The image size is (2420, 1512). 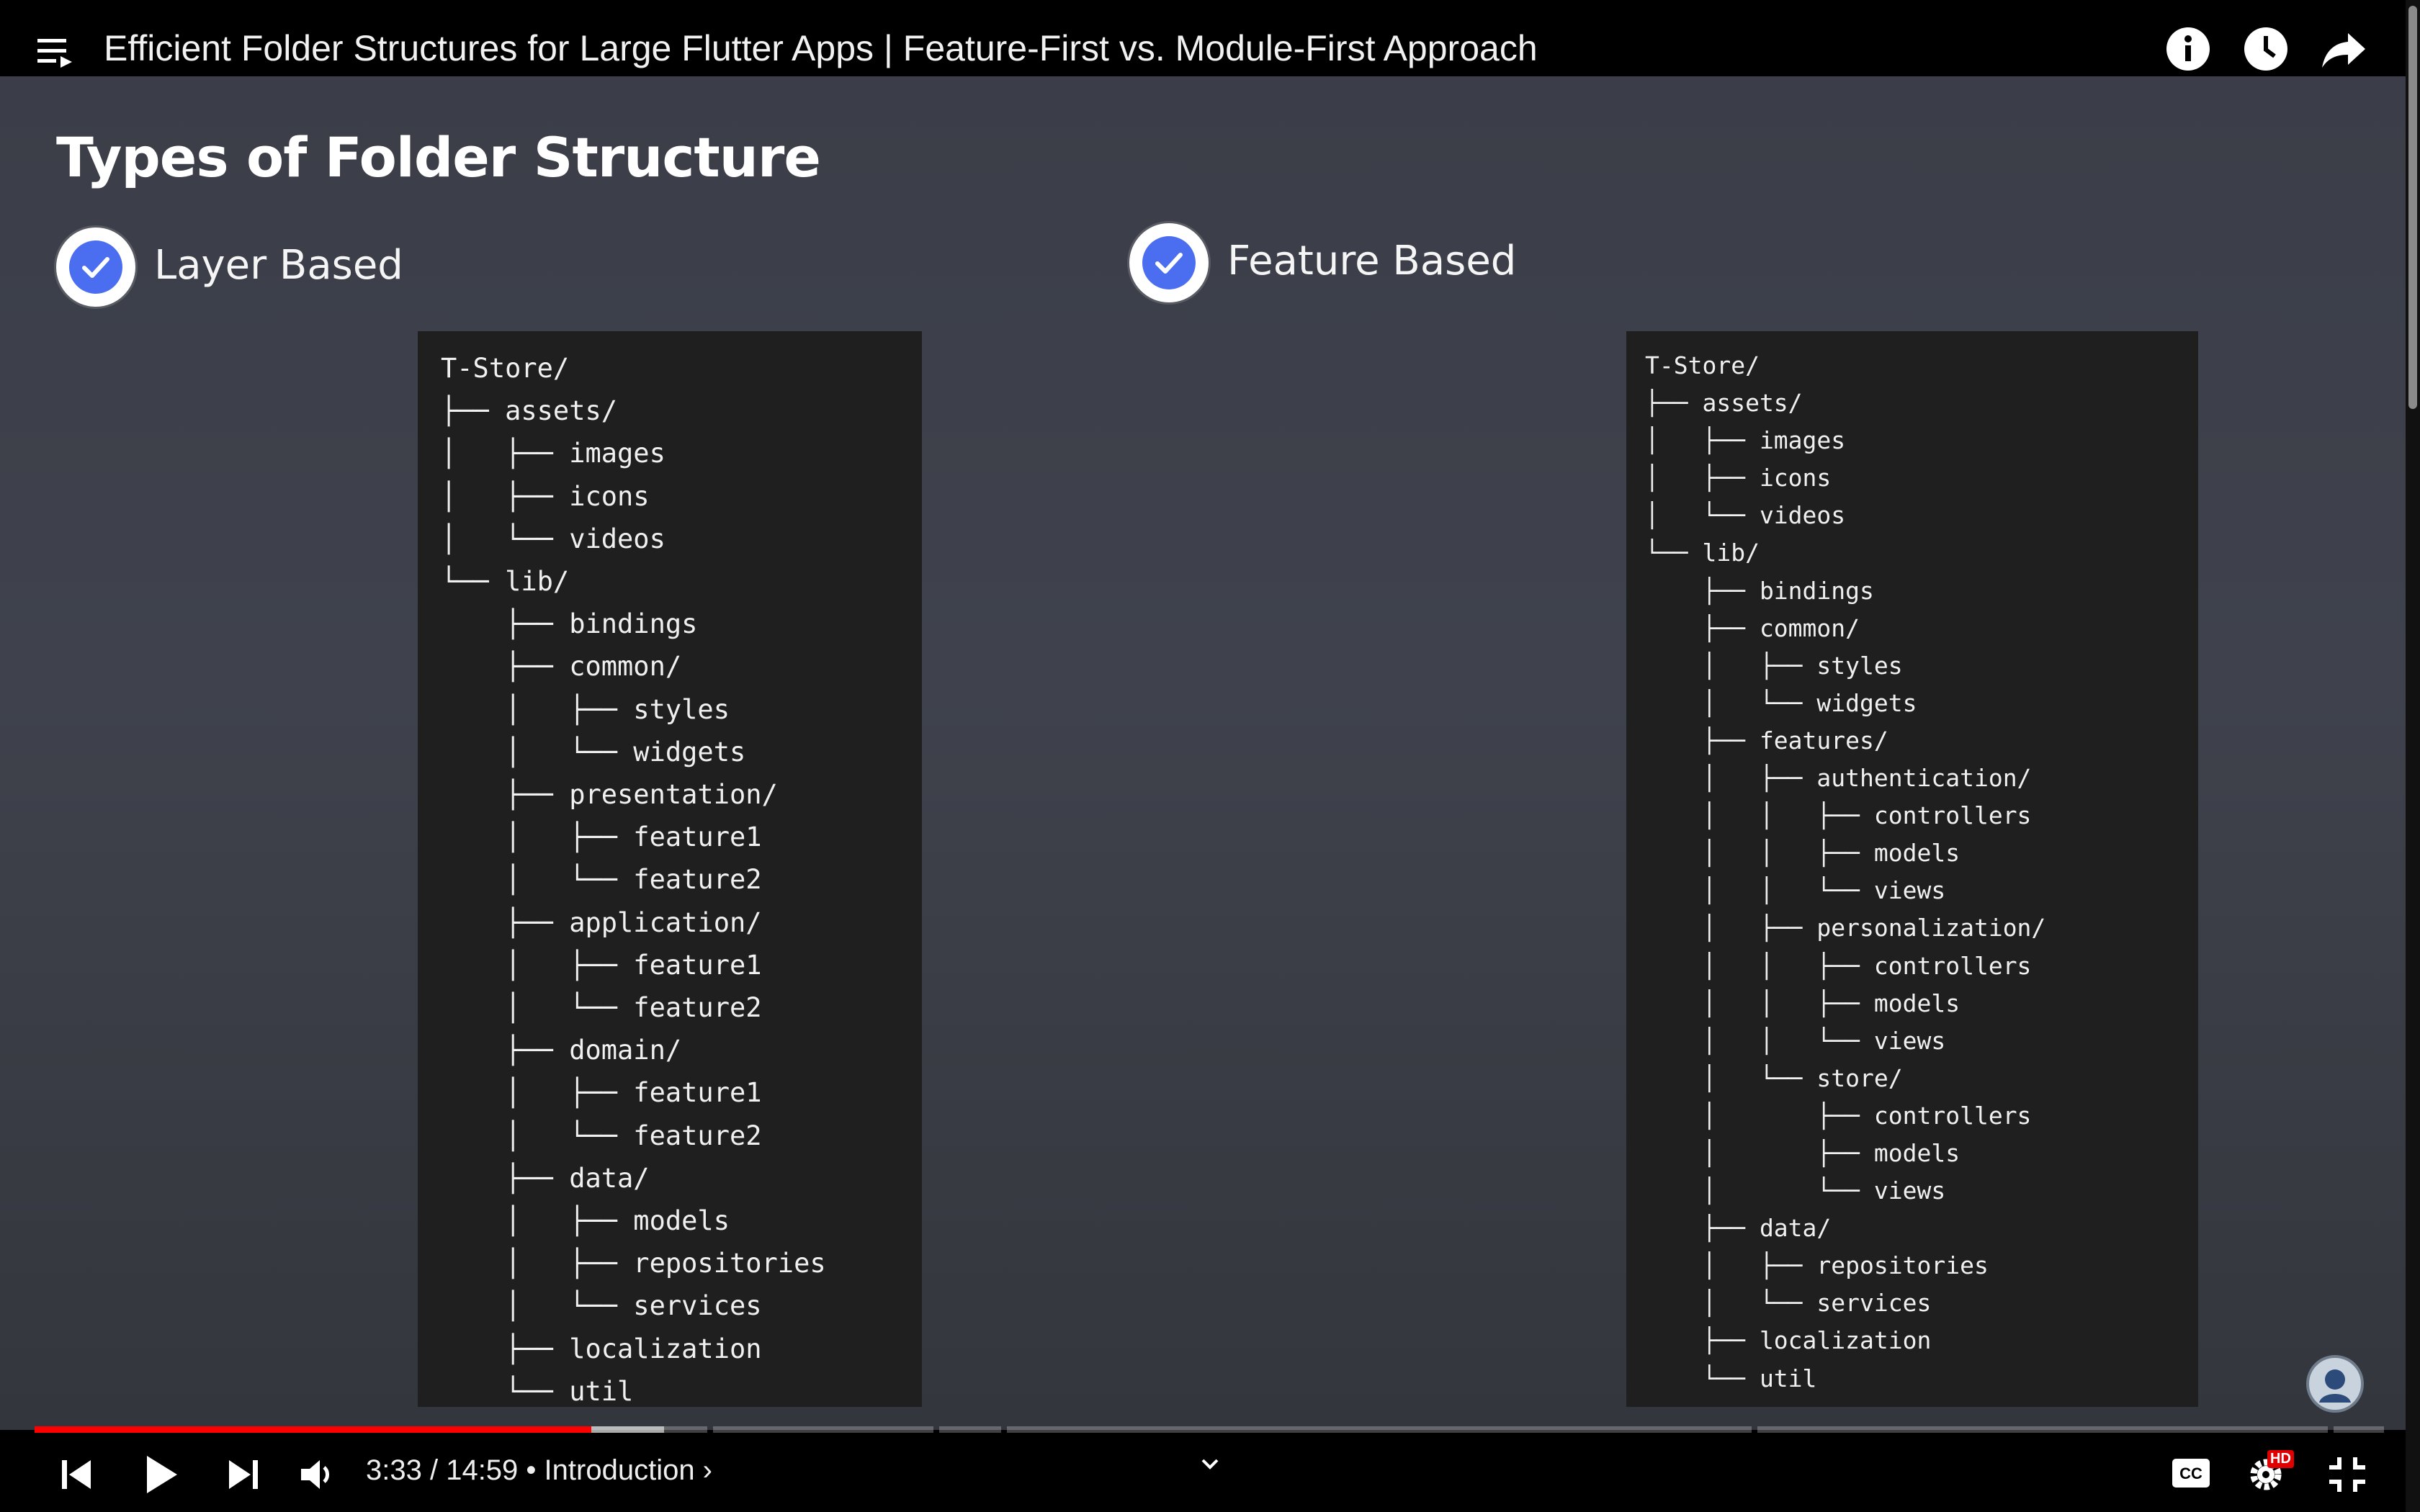 I want to click on current-time: 3:33, so click(x=394, y=1470).